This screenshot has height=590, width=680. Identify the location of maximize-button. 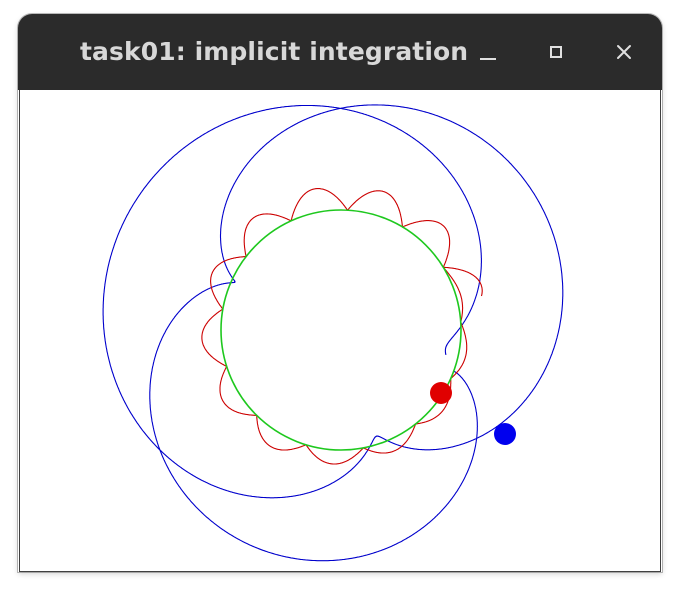
(556, 52).